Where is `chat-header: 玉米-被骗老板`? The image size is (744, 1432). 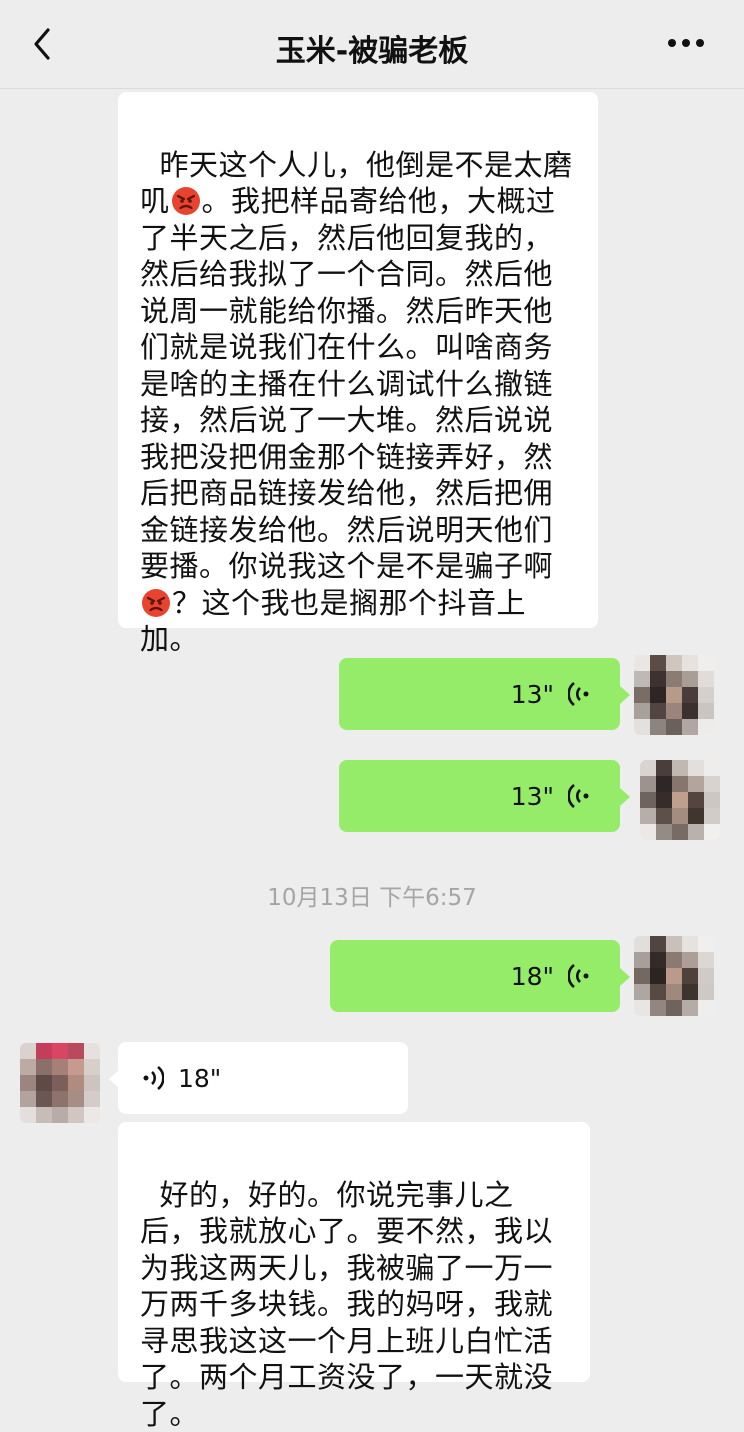
chat-header: 玉米-被骗老板 is located at coordinates (372, 44).